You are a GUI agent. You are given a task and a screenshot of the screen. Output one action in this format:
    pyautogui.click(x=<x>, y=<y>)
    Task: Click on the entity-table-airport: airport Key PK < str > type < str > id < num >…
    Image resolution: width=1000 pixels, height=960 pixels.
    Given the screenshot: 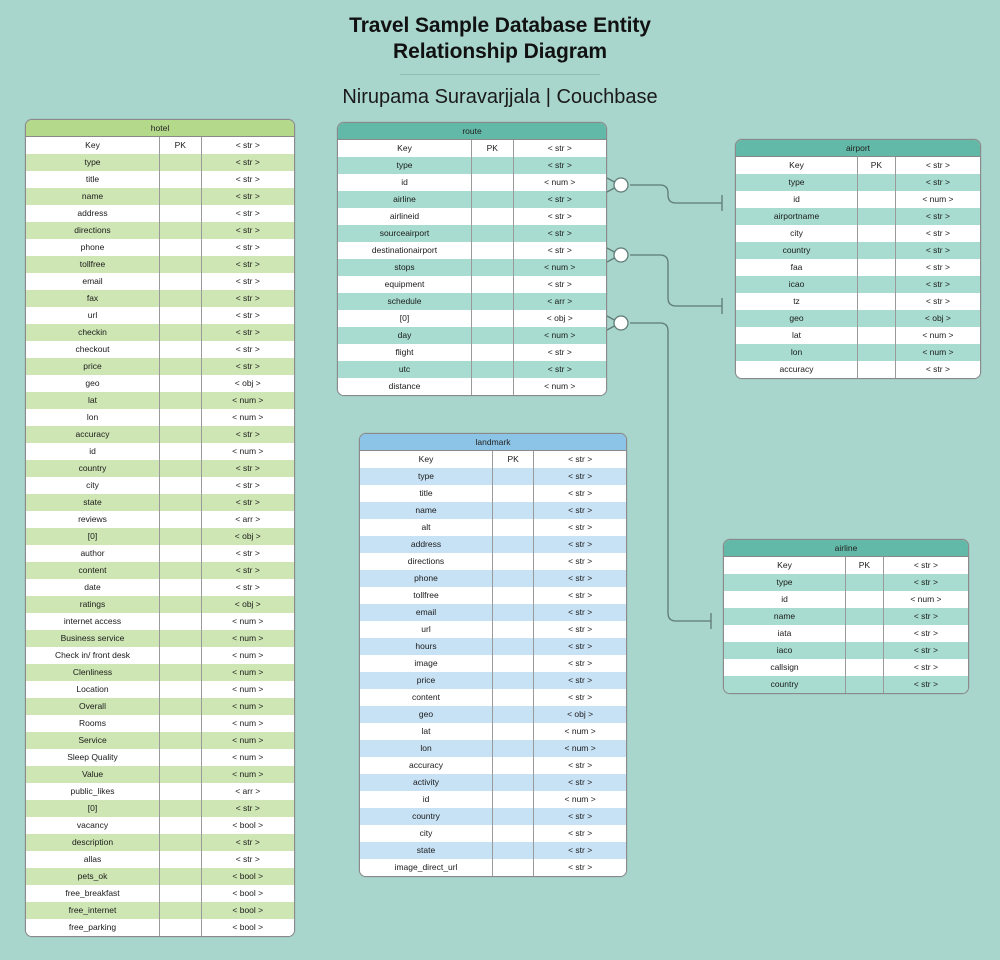 What is the action you would take?
    pyautogui.click(x=858, y=259)
    